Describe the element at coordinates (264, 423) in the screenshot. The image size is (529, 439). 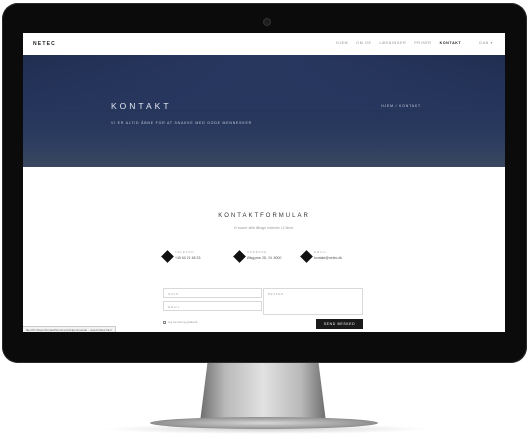
I see `monitor-base` at that location.